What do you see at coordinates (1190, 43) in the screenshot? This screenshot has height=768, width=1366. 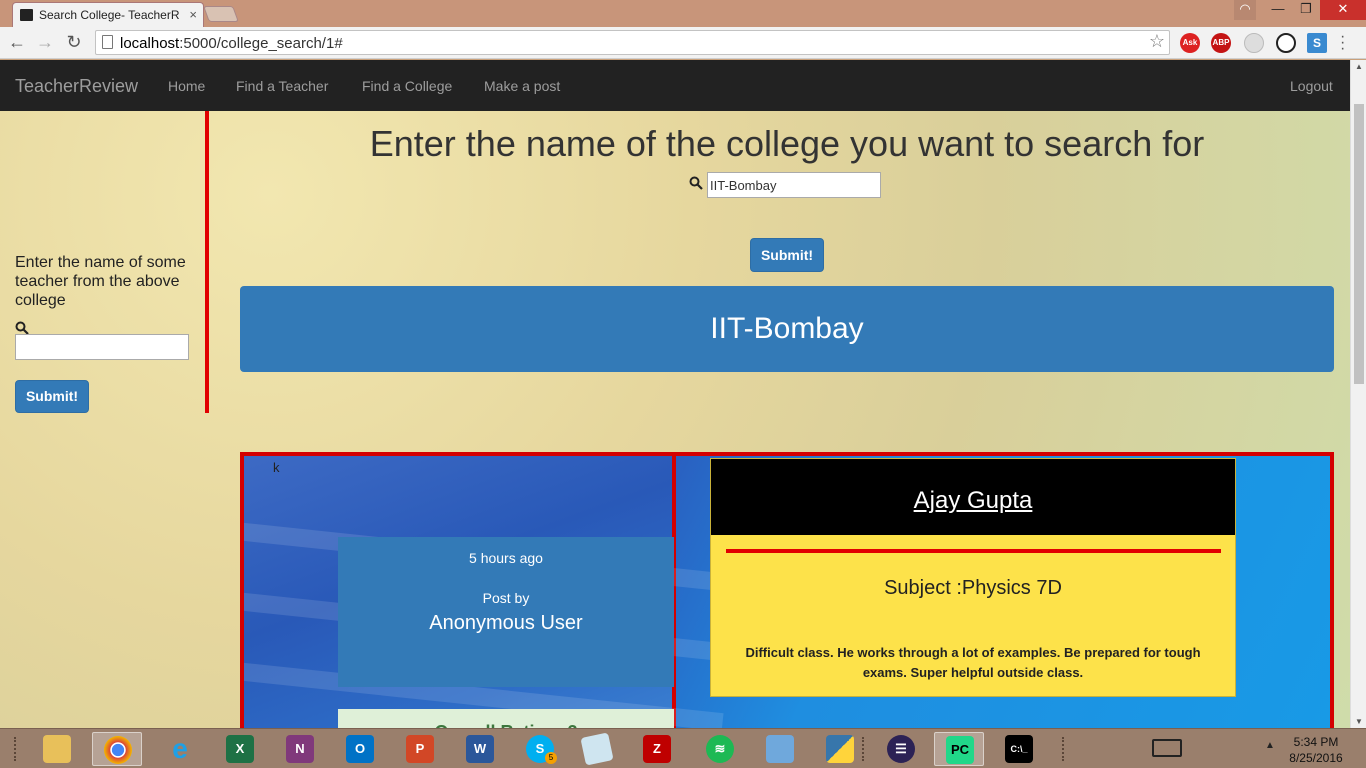 I see `ask-extension-icon: Ask` at bounding box center [1190, 43].